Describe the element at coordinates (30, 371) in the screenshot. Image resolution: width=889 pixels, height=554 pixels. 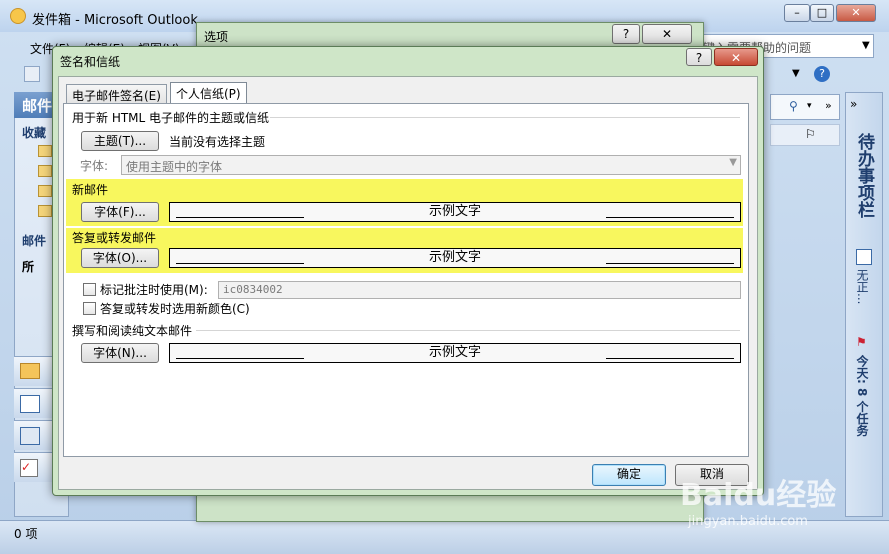
I see `mail-icon` at that location.